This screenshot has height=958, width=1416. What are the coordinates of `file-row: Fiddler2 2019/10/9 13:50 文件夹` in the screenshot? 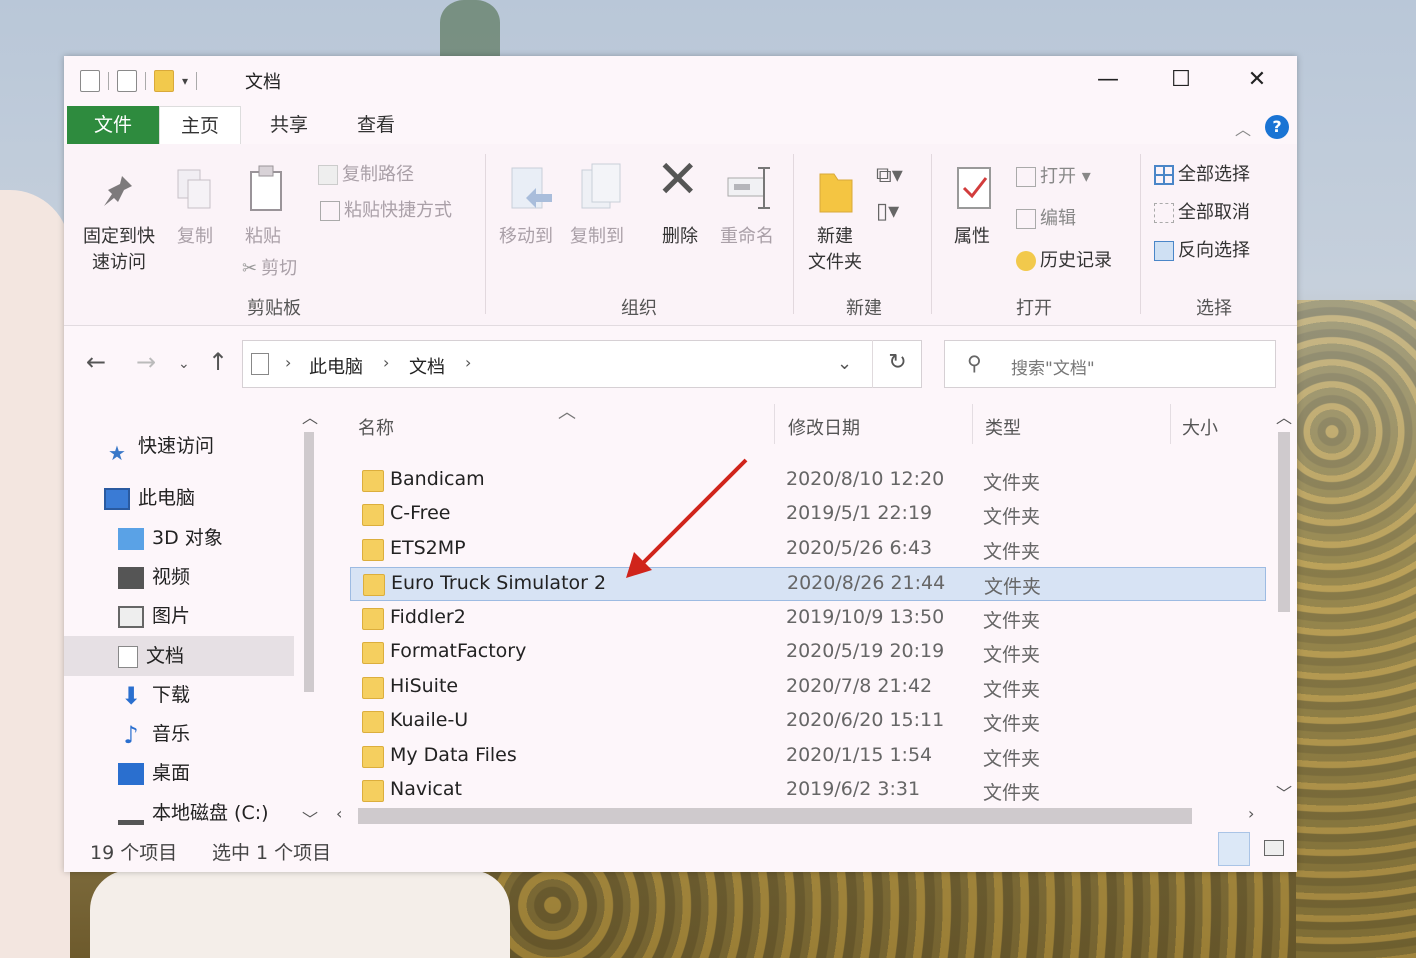 It's located at (808, 619).